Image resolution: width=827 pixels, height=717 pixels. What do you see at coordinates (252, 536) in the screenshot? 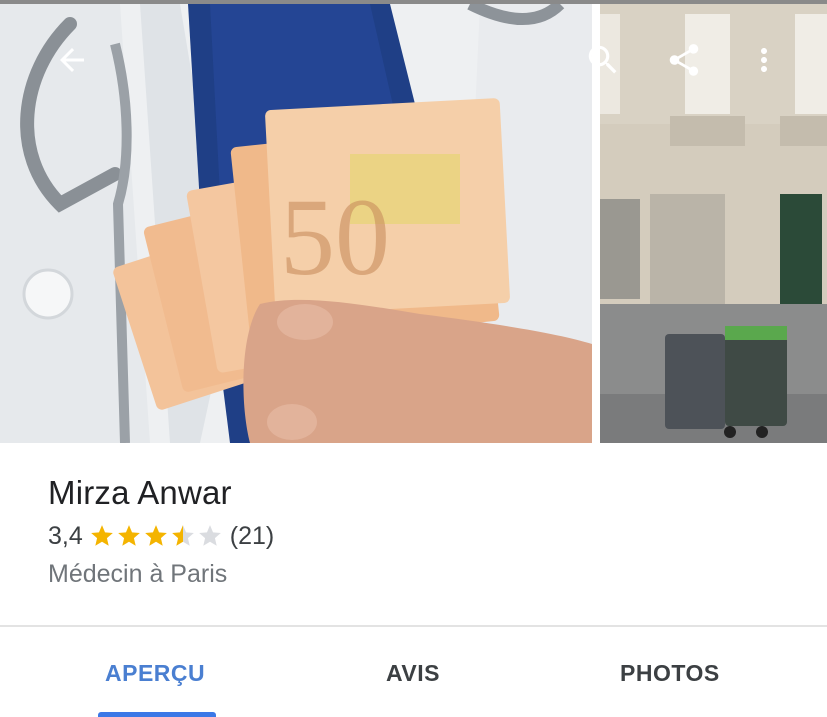
I see `review-count: (21)` at bounding box center [252, 536].